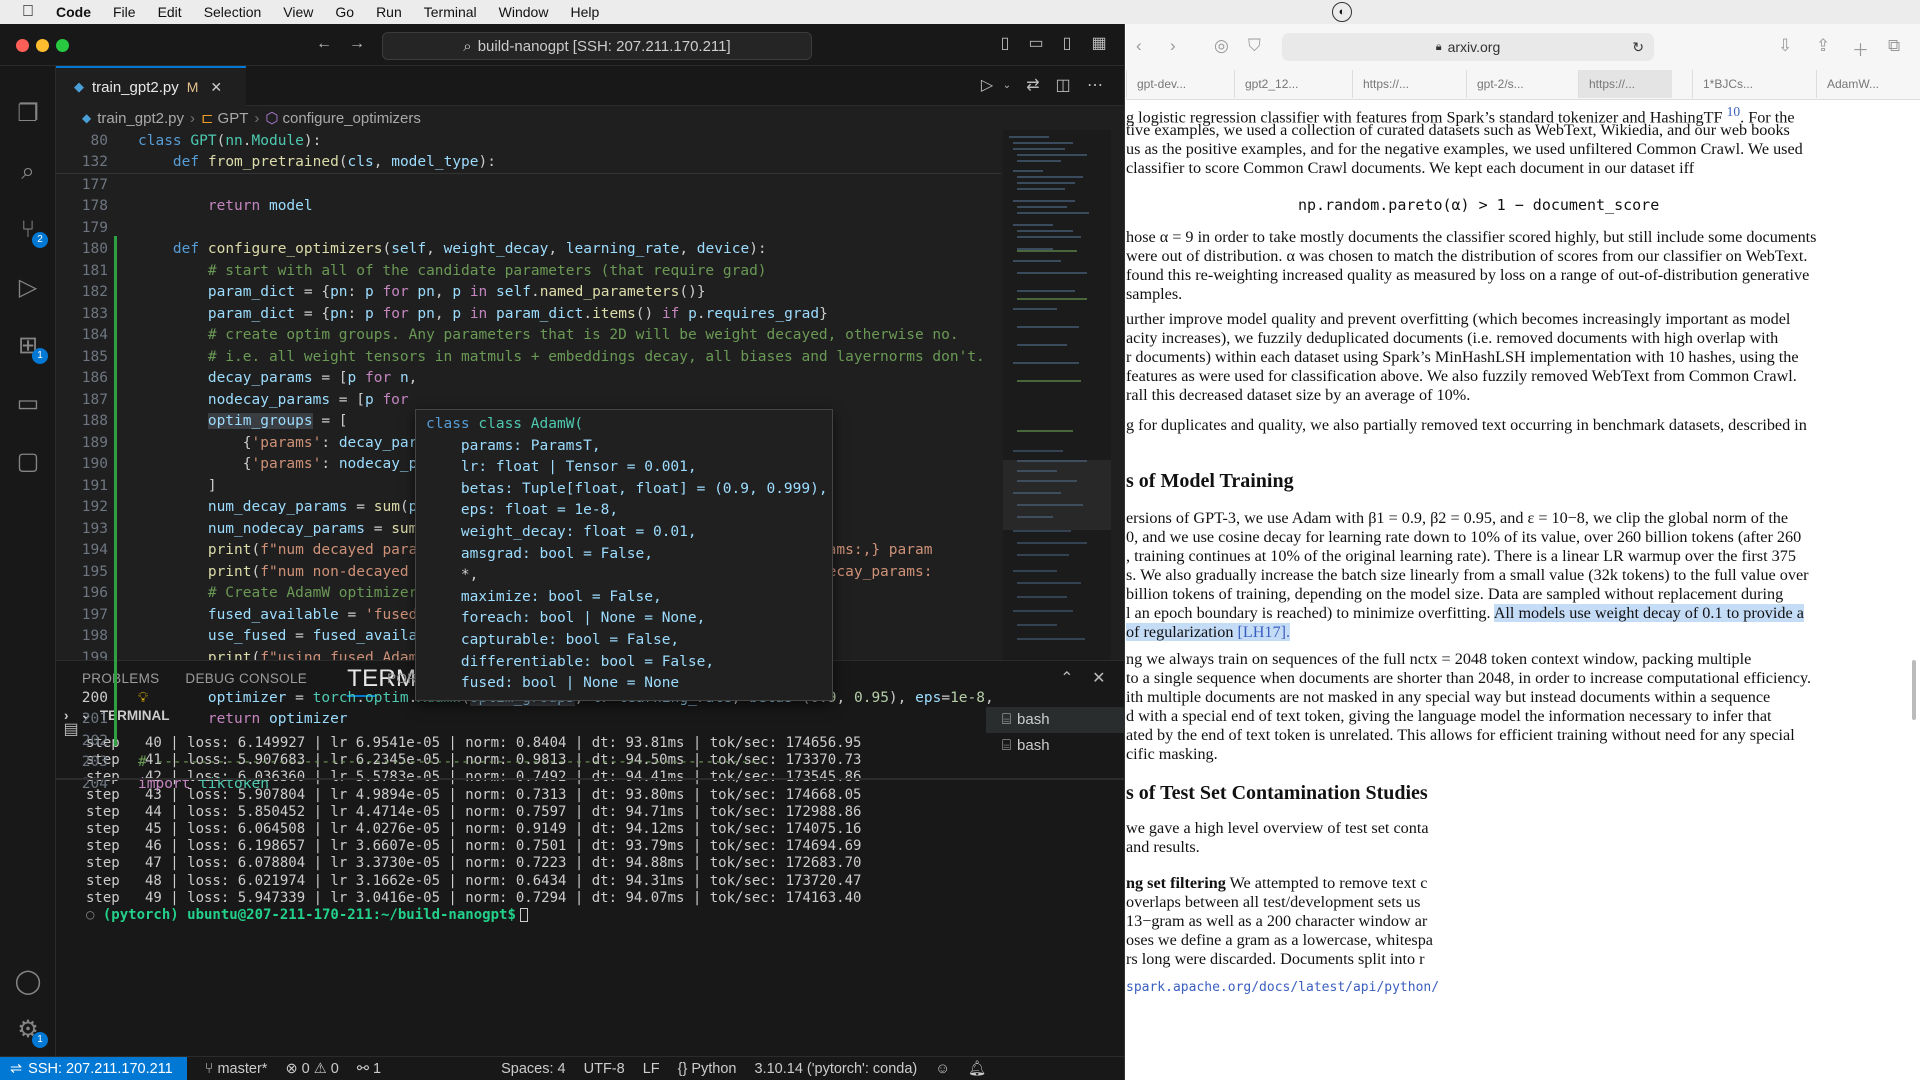 This screenshot has height=1080, width=1920. I want to click on privacy-icon: ◎, so click(1221, 46).